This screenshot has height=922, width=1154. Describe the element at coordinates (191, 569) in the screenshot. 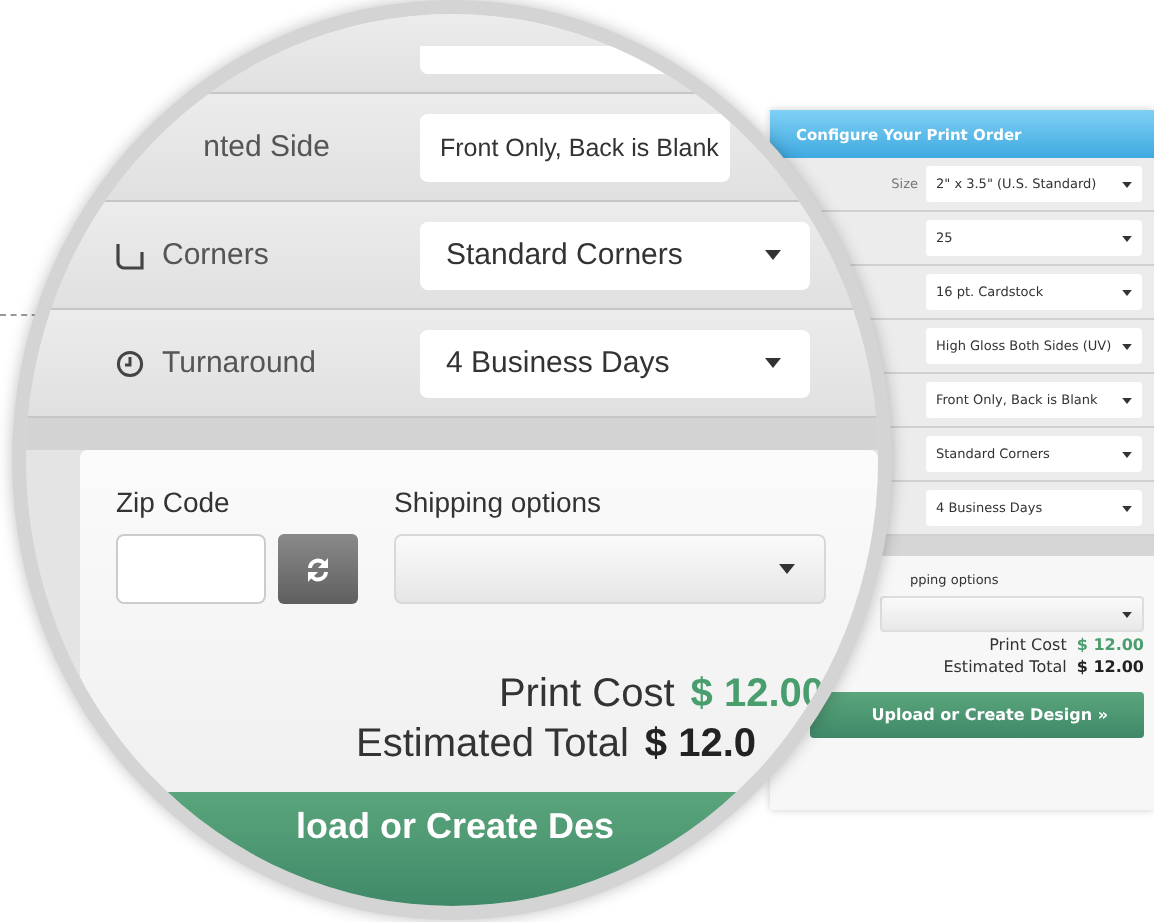

I see `zip-code-field` at that location.